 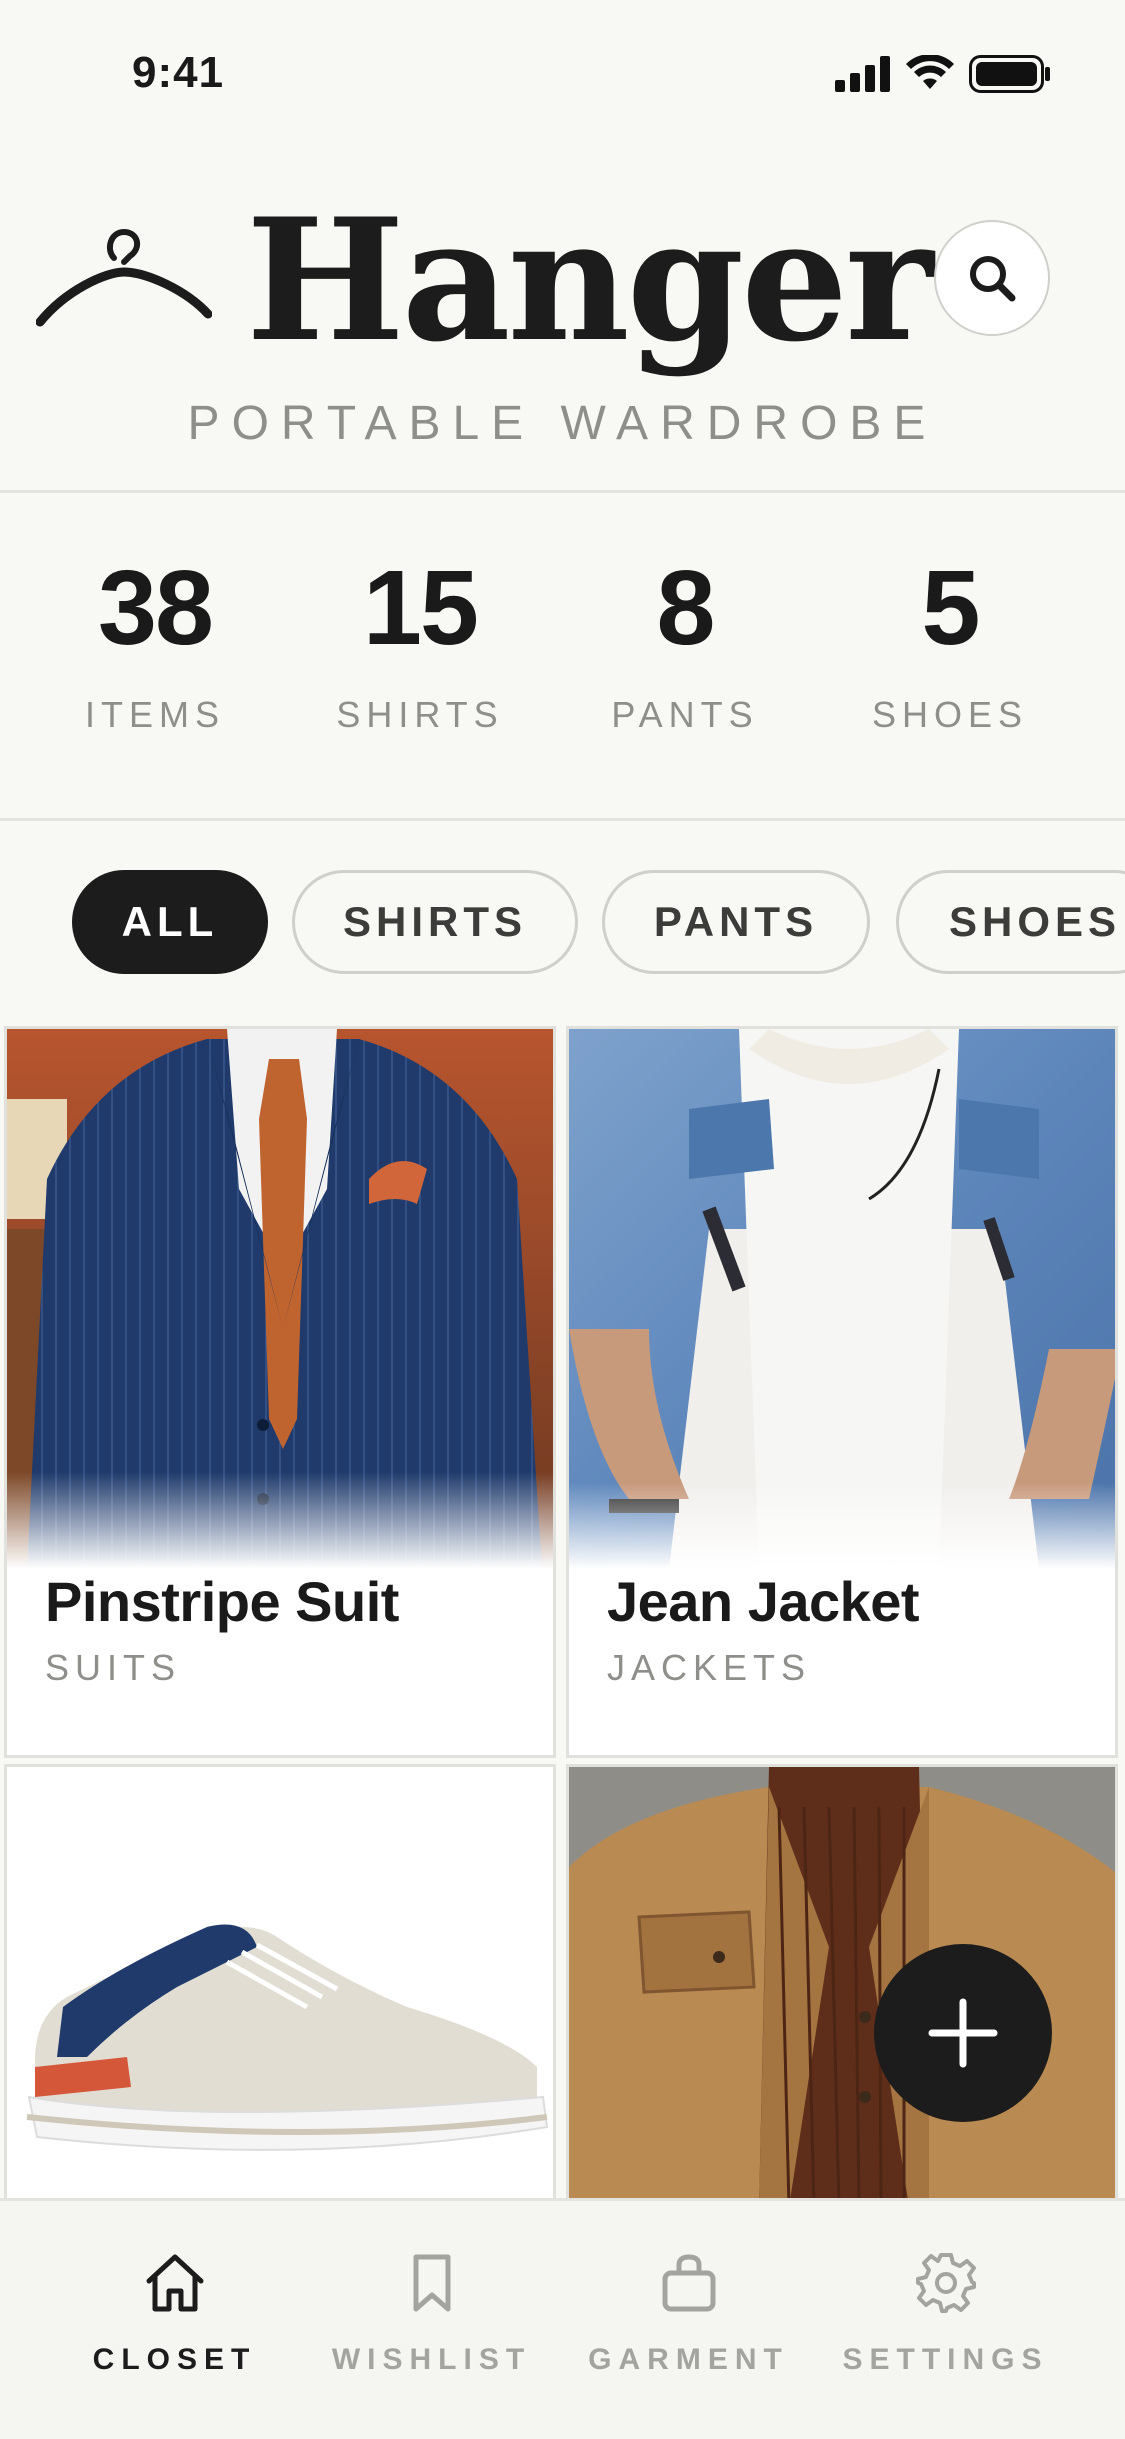 I want to click on cellular-signal-icon, so click(x=862, y=74).